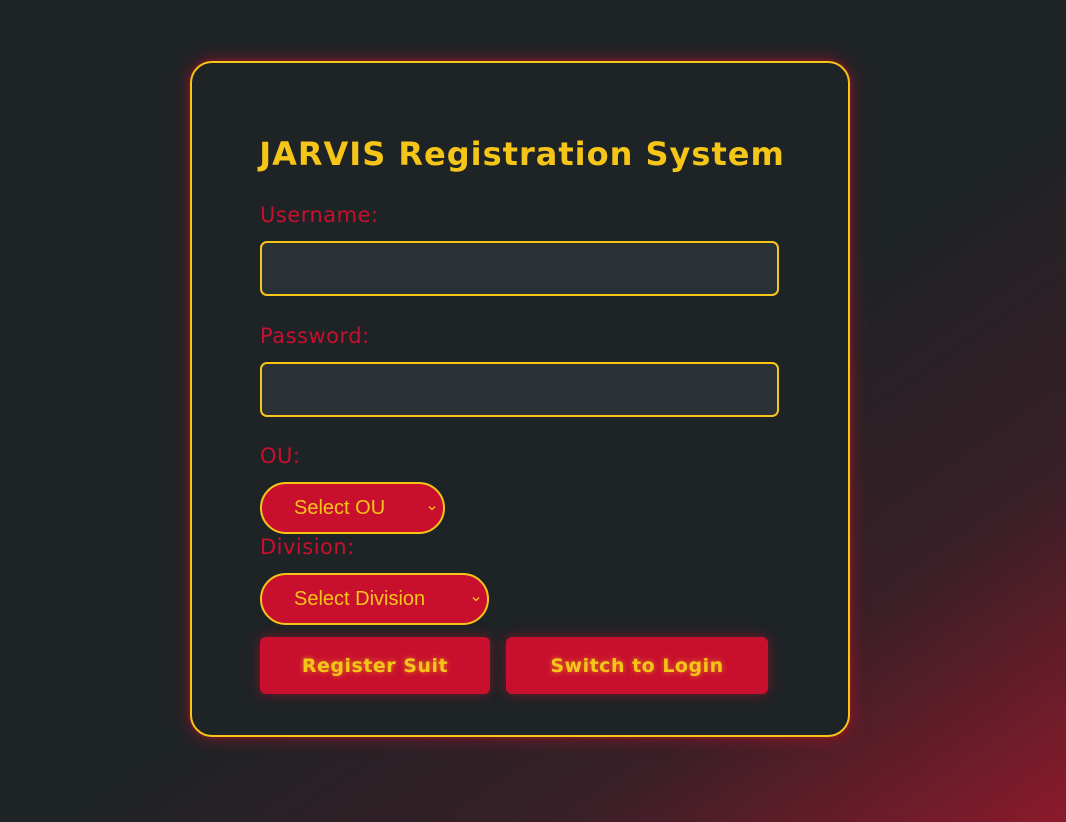 This screenshot has width=1066, height=822. Describe the element at coordinates (637, 665) in the screenshot. I see `switch-to-login-button: Switch to Login` at that location.